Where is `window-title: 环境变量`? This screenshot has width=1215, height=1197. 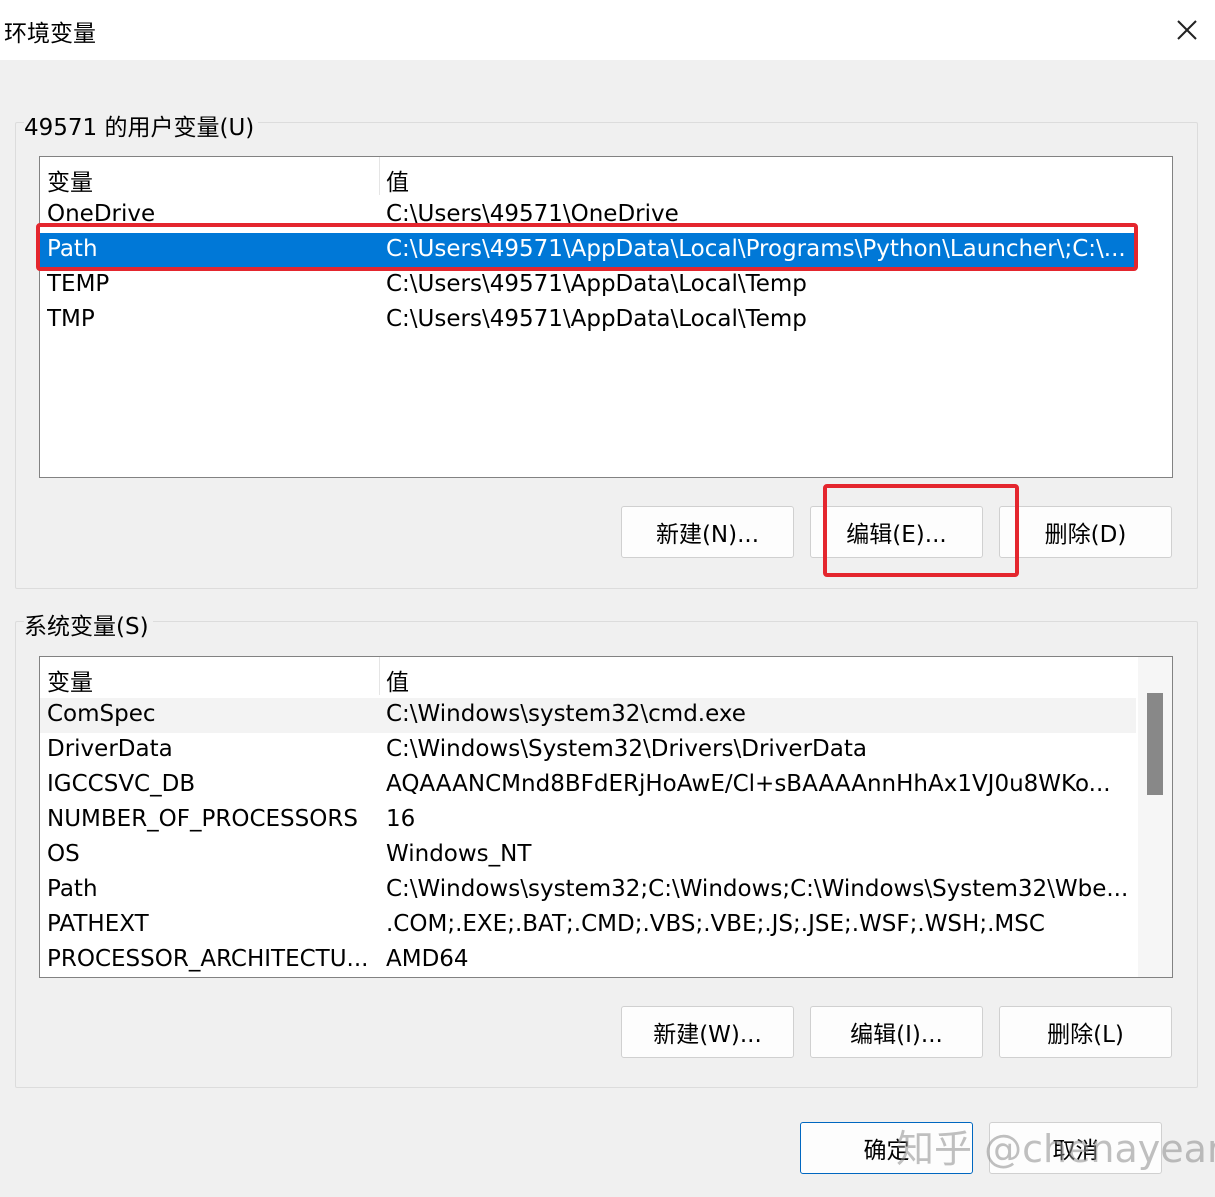 window-title: 环境变量 is located at coordinates (50, 34).